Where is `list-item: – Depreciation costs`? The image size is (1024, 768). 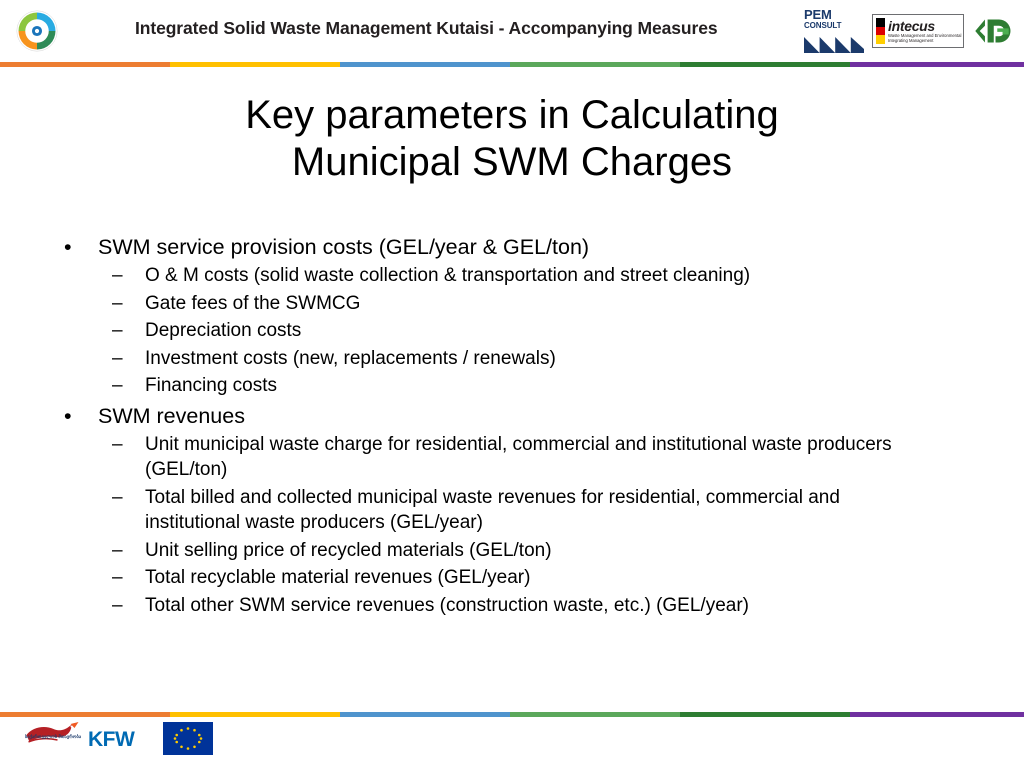 list-item: – Depreciation costs is located at coordinates (515, 331).